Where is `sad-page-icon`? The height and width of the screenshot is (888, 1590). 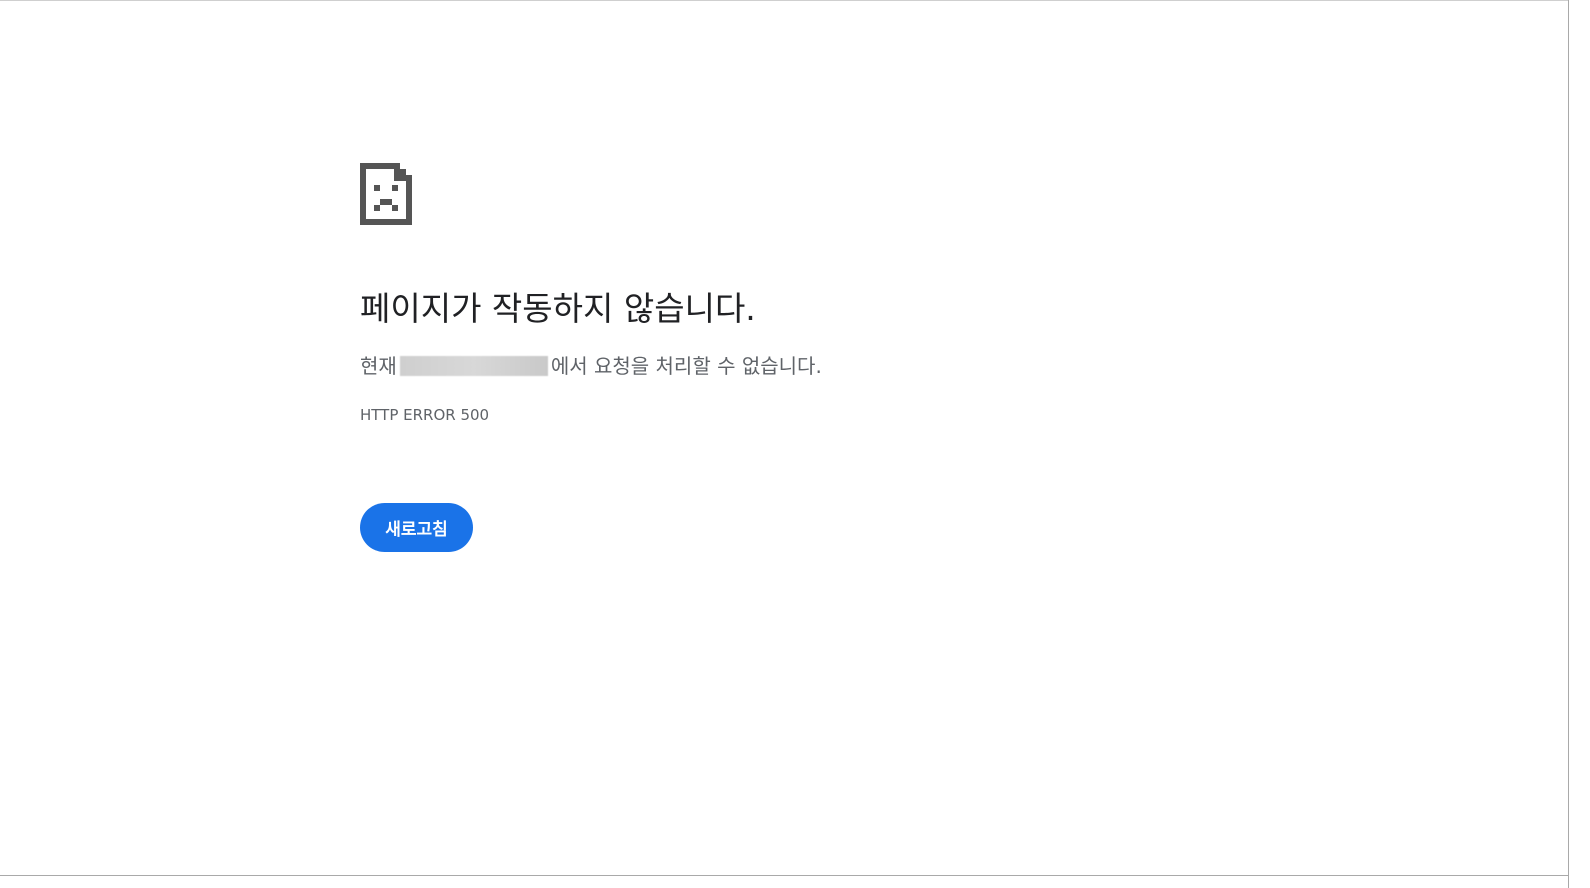
sad-page-icon is located at coordinates (386, 194).